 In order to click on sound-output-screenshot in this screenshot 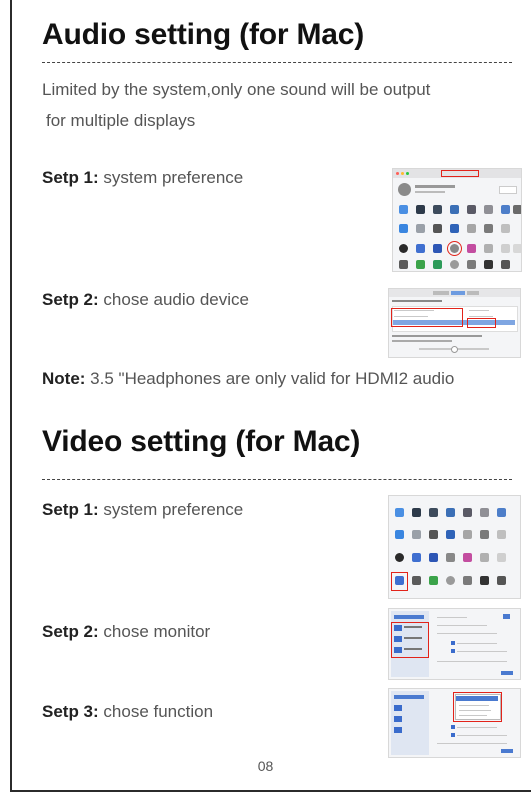, I will do `click(454, 323)`.